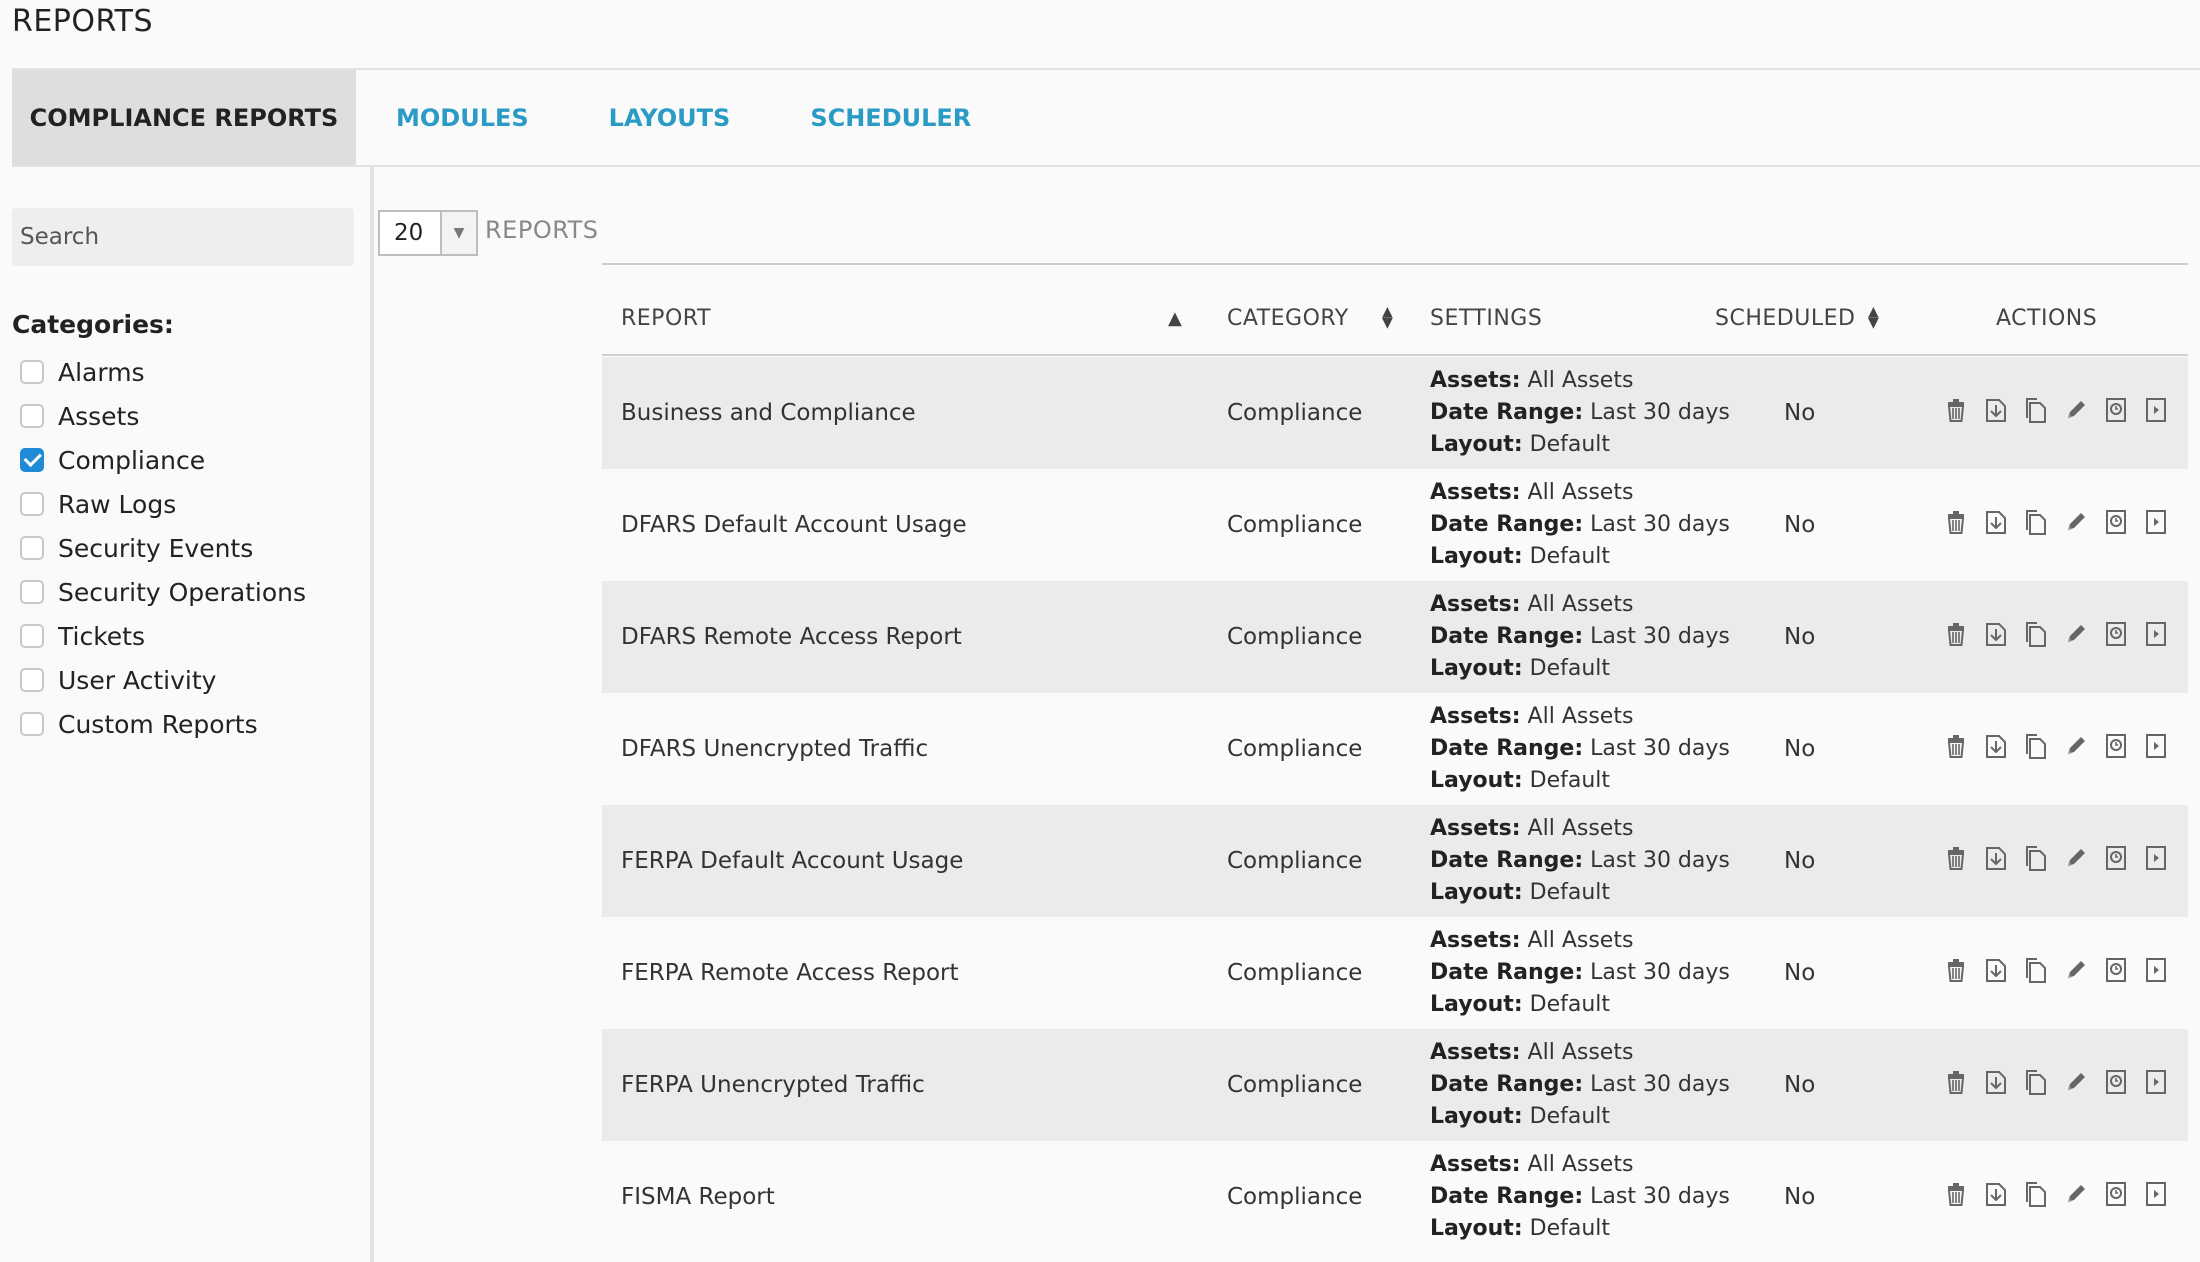  Describe the element at coordinates (1175, 318) in the screenshot. I see `sort-asc-icon: ▲` at that location.